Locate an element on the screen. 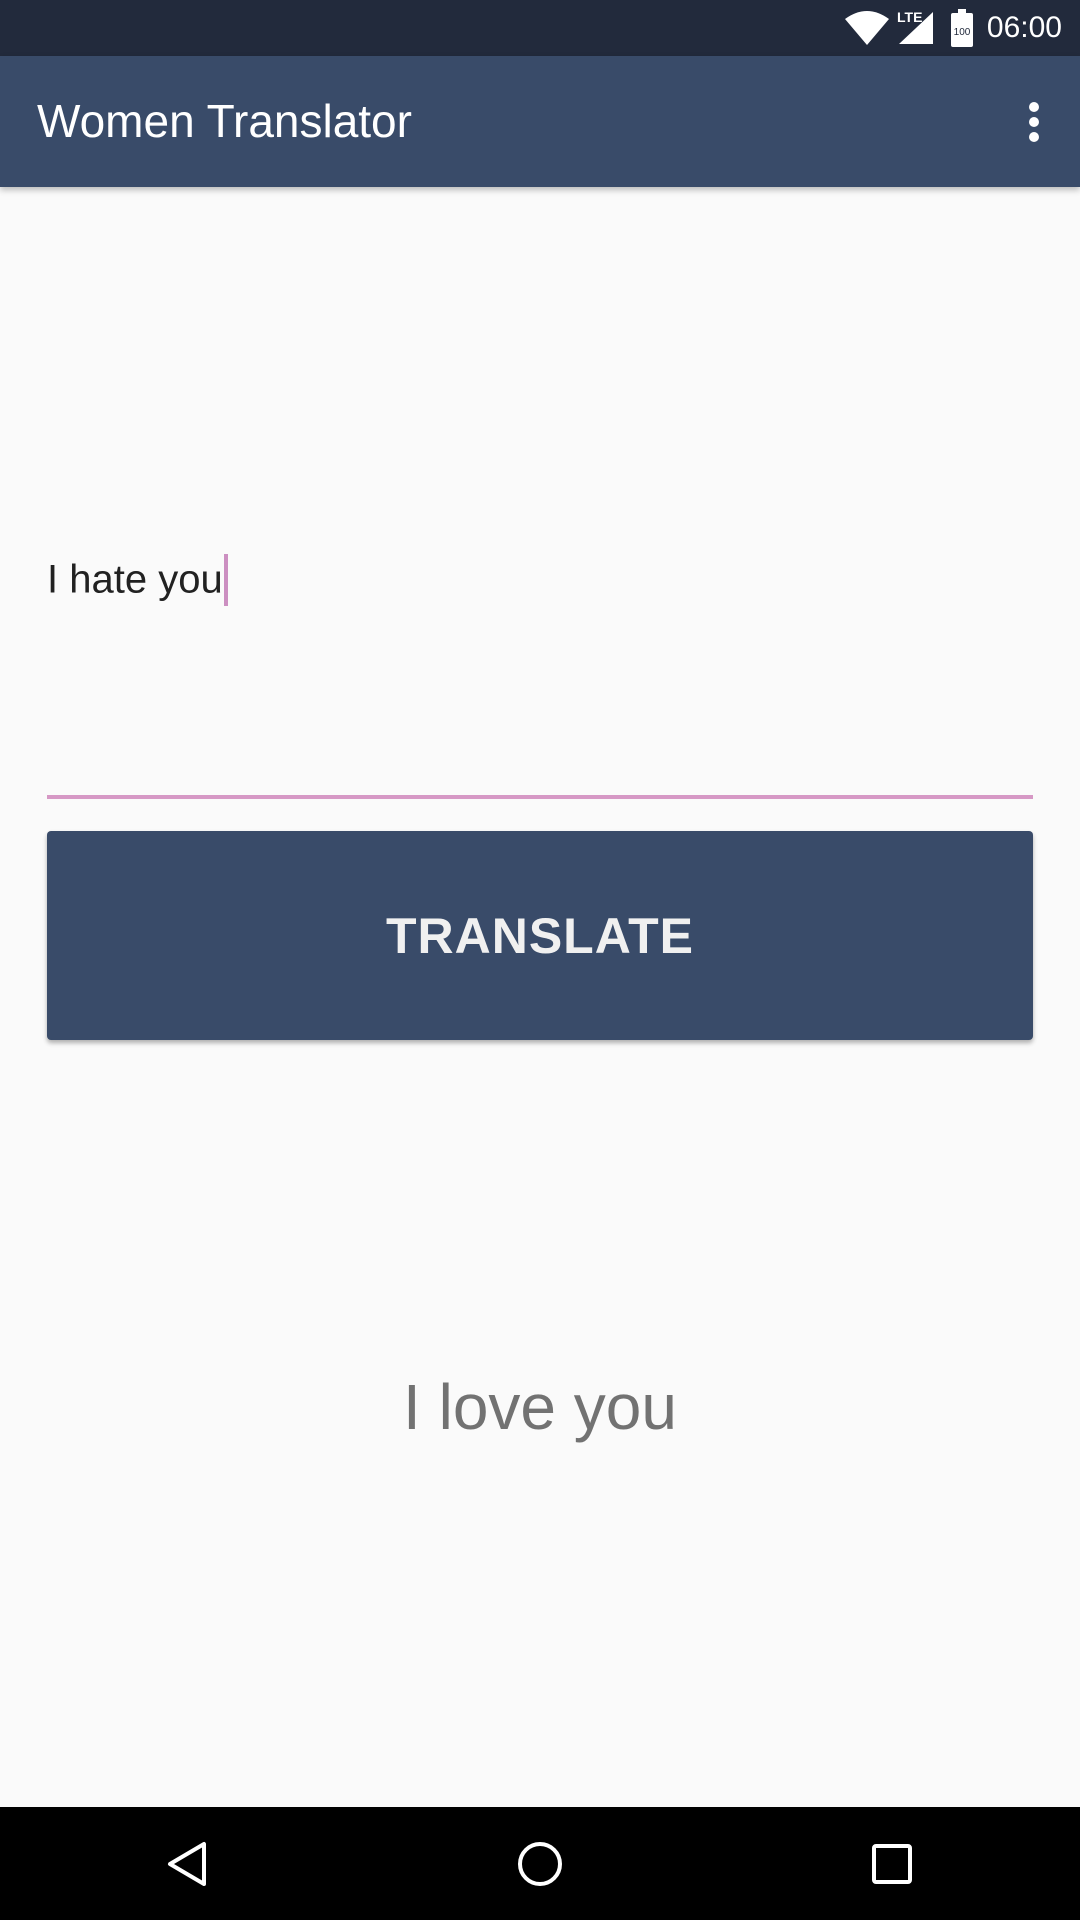 Image resolution: width=1080 pixels, height=1920 pixels. home-button is located at coordinates (540, 1864).